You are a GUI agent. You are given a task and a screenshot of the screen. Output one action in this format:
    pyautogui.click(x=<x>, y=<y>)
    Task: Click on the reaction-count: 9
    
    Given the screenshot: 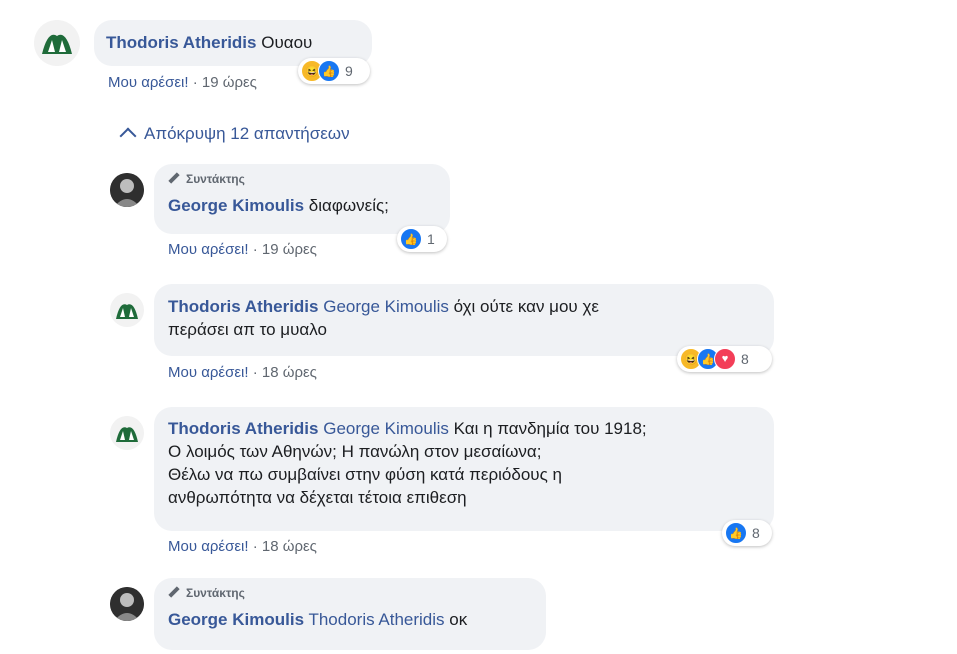 What is the action you would take?
    pyautogui.click(x=349, y=71)
    